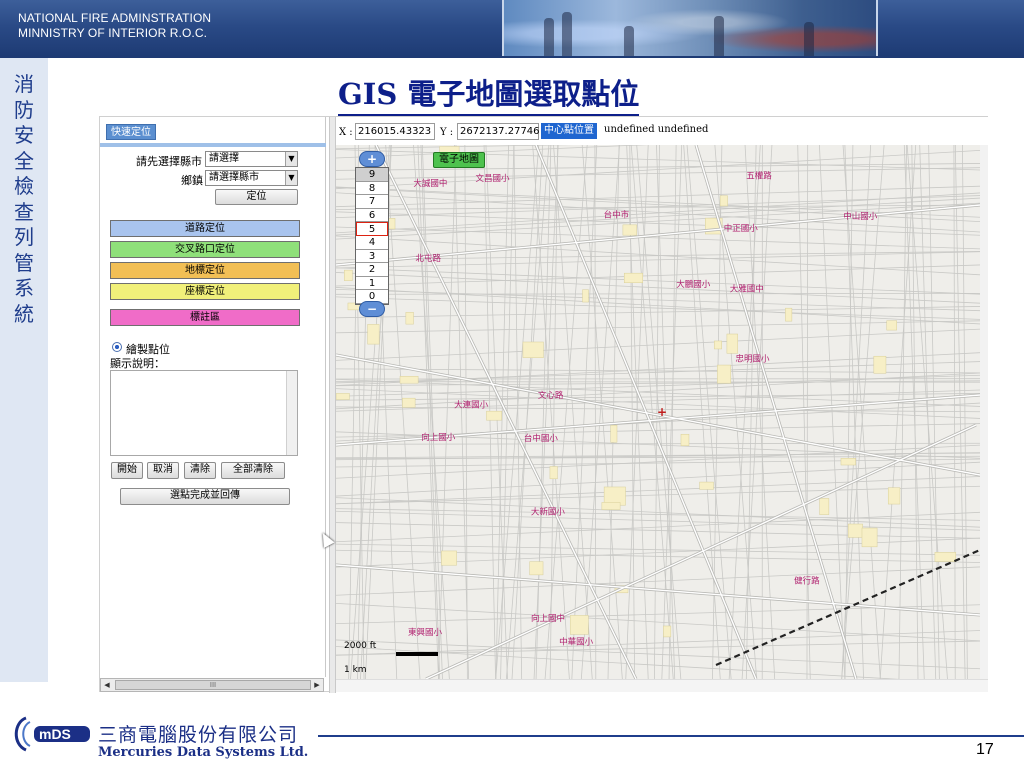 Image resolution: width=1024 pixels, height=768 pixels. Describe the element at coordinates (671, 736) in the screenshot. I see `footer-divider` at that location.